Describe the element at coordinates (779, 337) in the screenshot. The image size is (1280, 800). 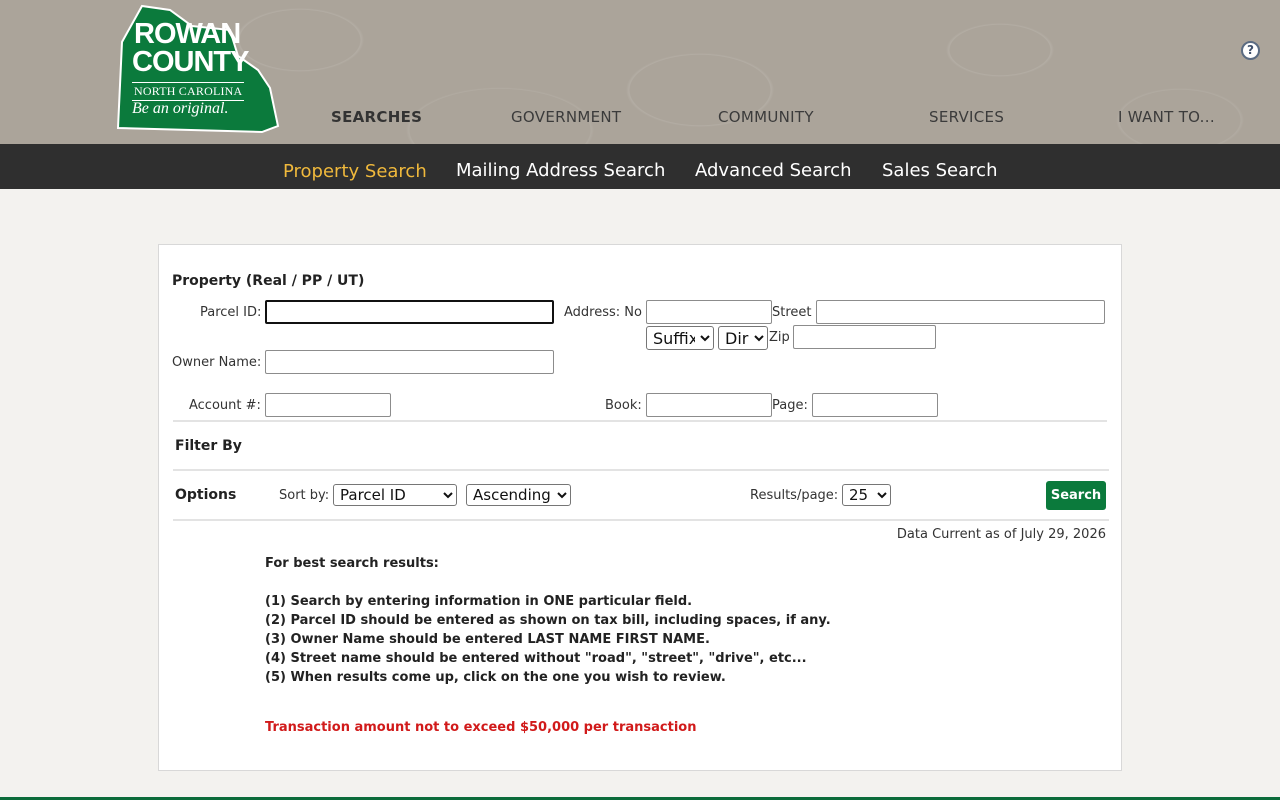
I see `zip-label: Zip` at that location.